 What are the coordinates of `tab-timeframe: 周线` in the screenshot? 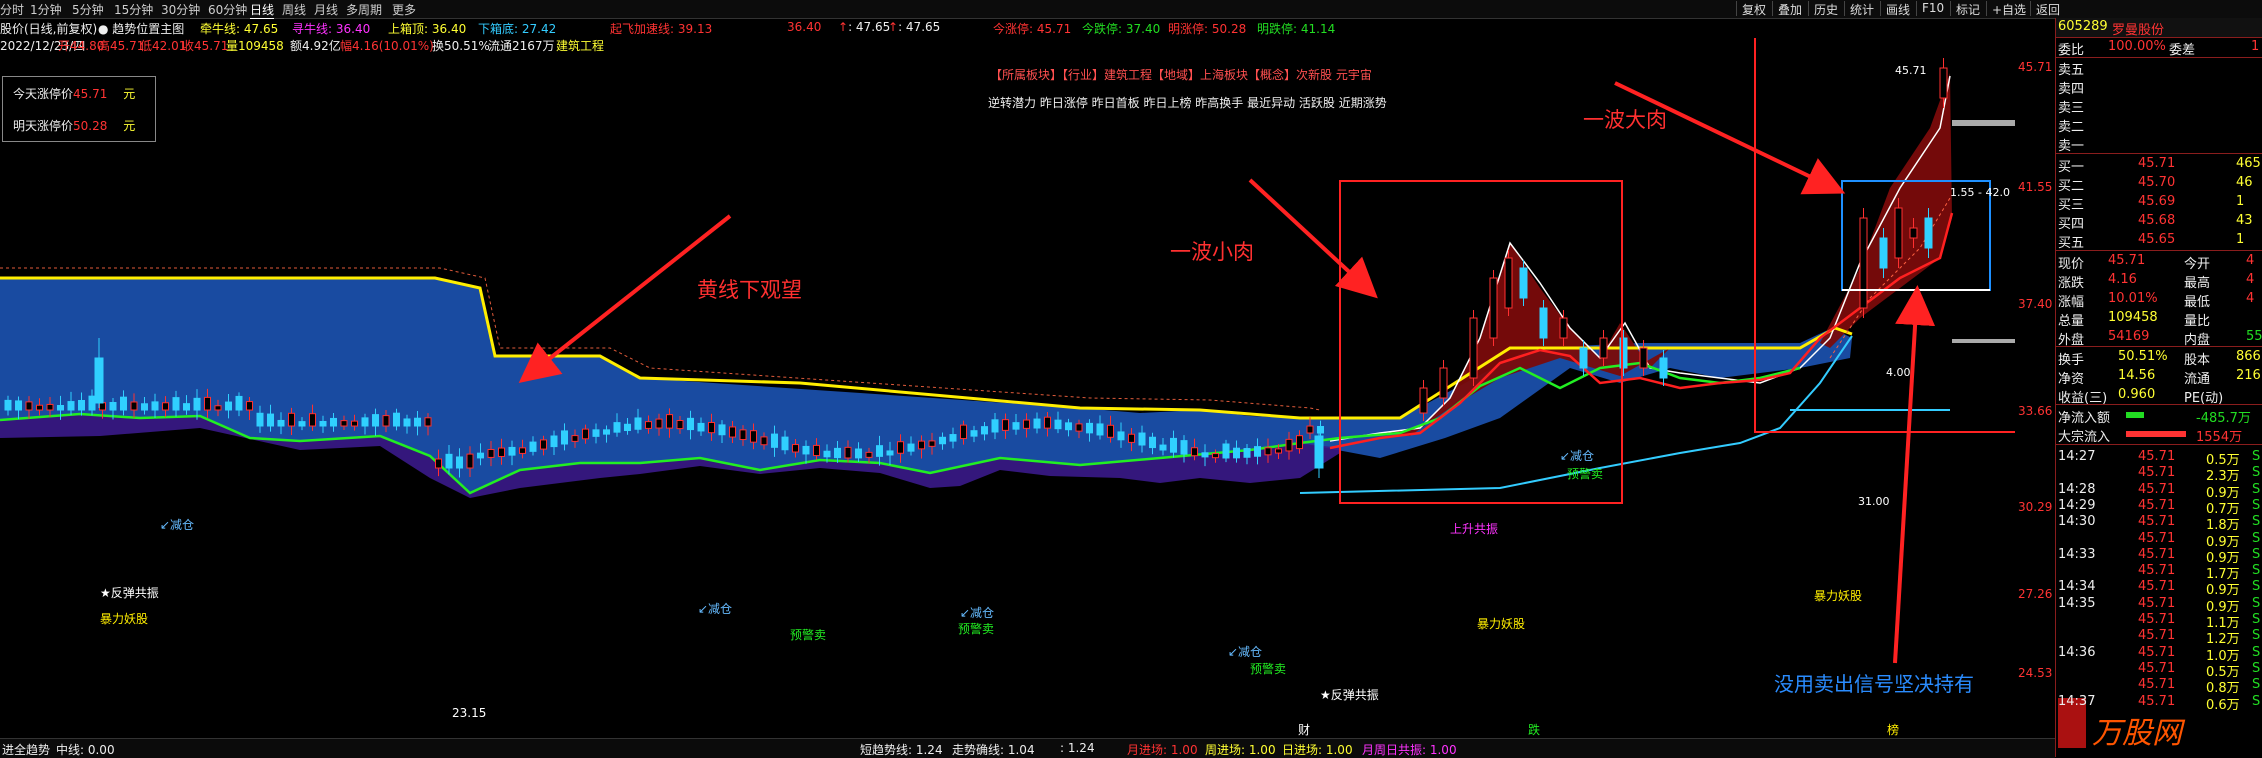 It's located at (294, 9).